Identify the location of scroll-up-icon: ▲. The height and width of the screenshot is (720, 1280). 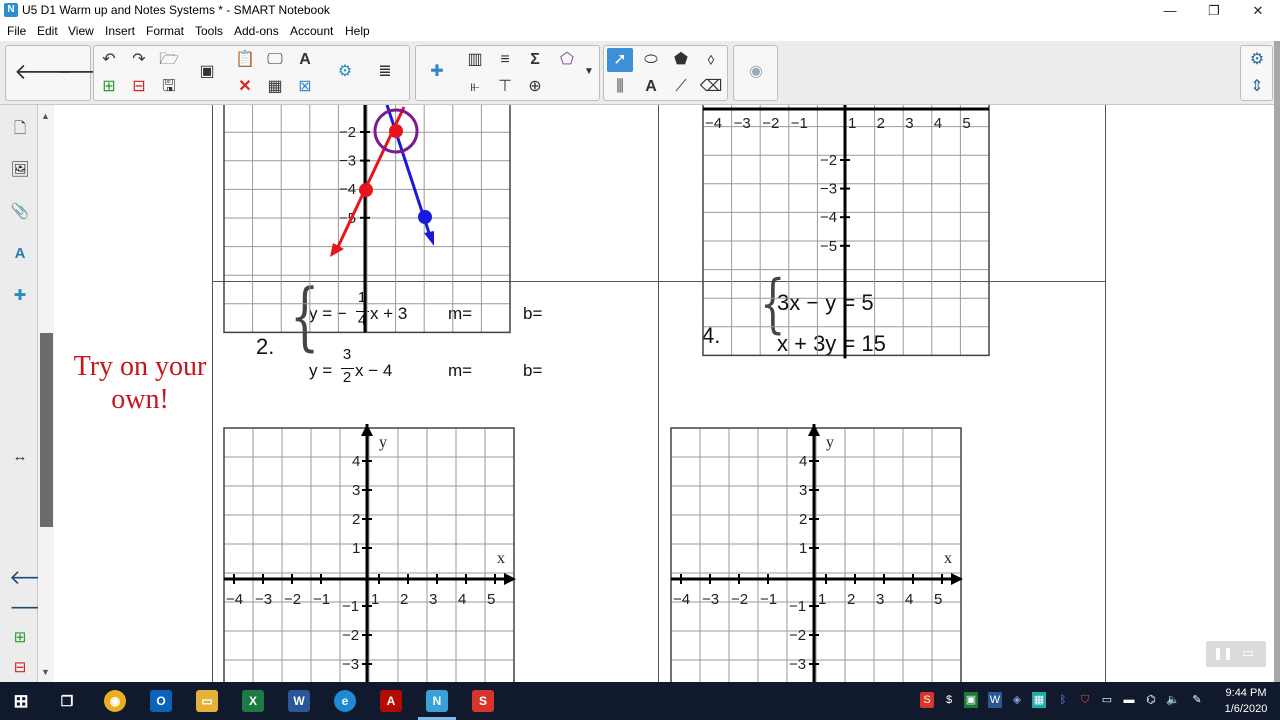
(45, 116).